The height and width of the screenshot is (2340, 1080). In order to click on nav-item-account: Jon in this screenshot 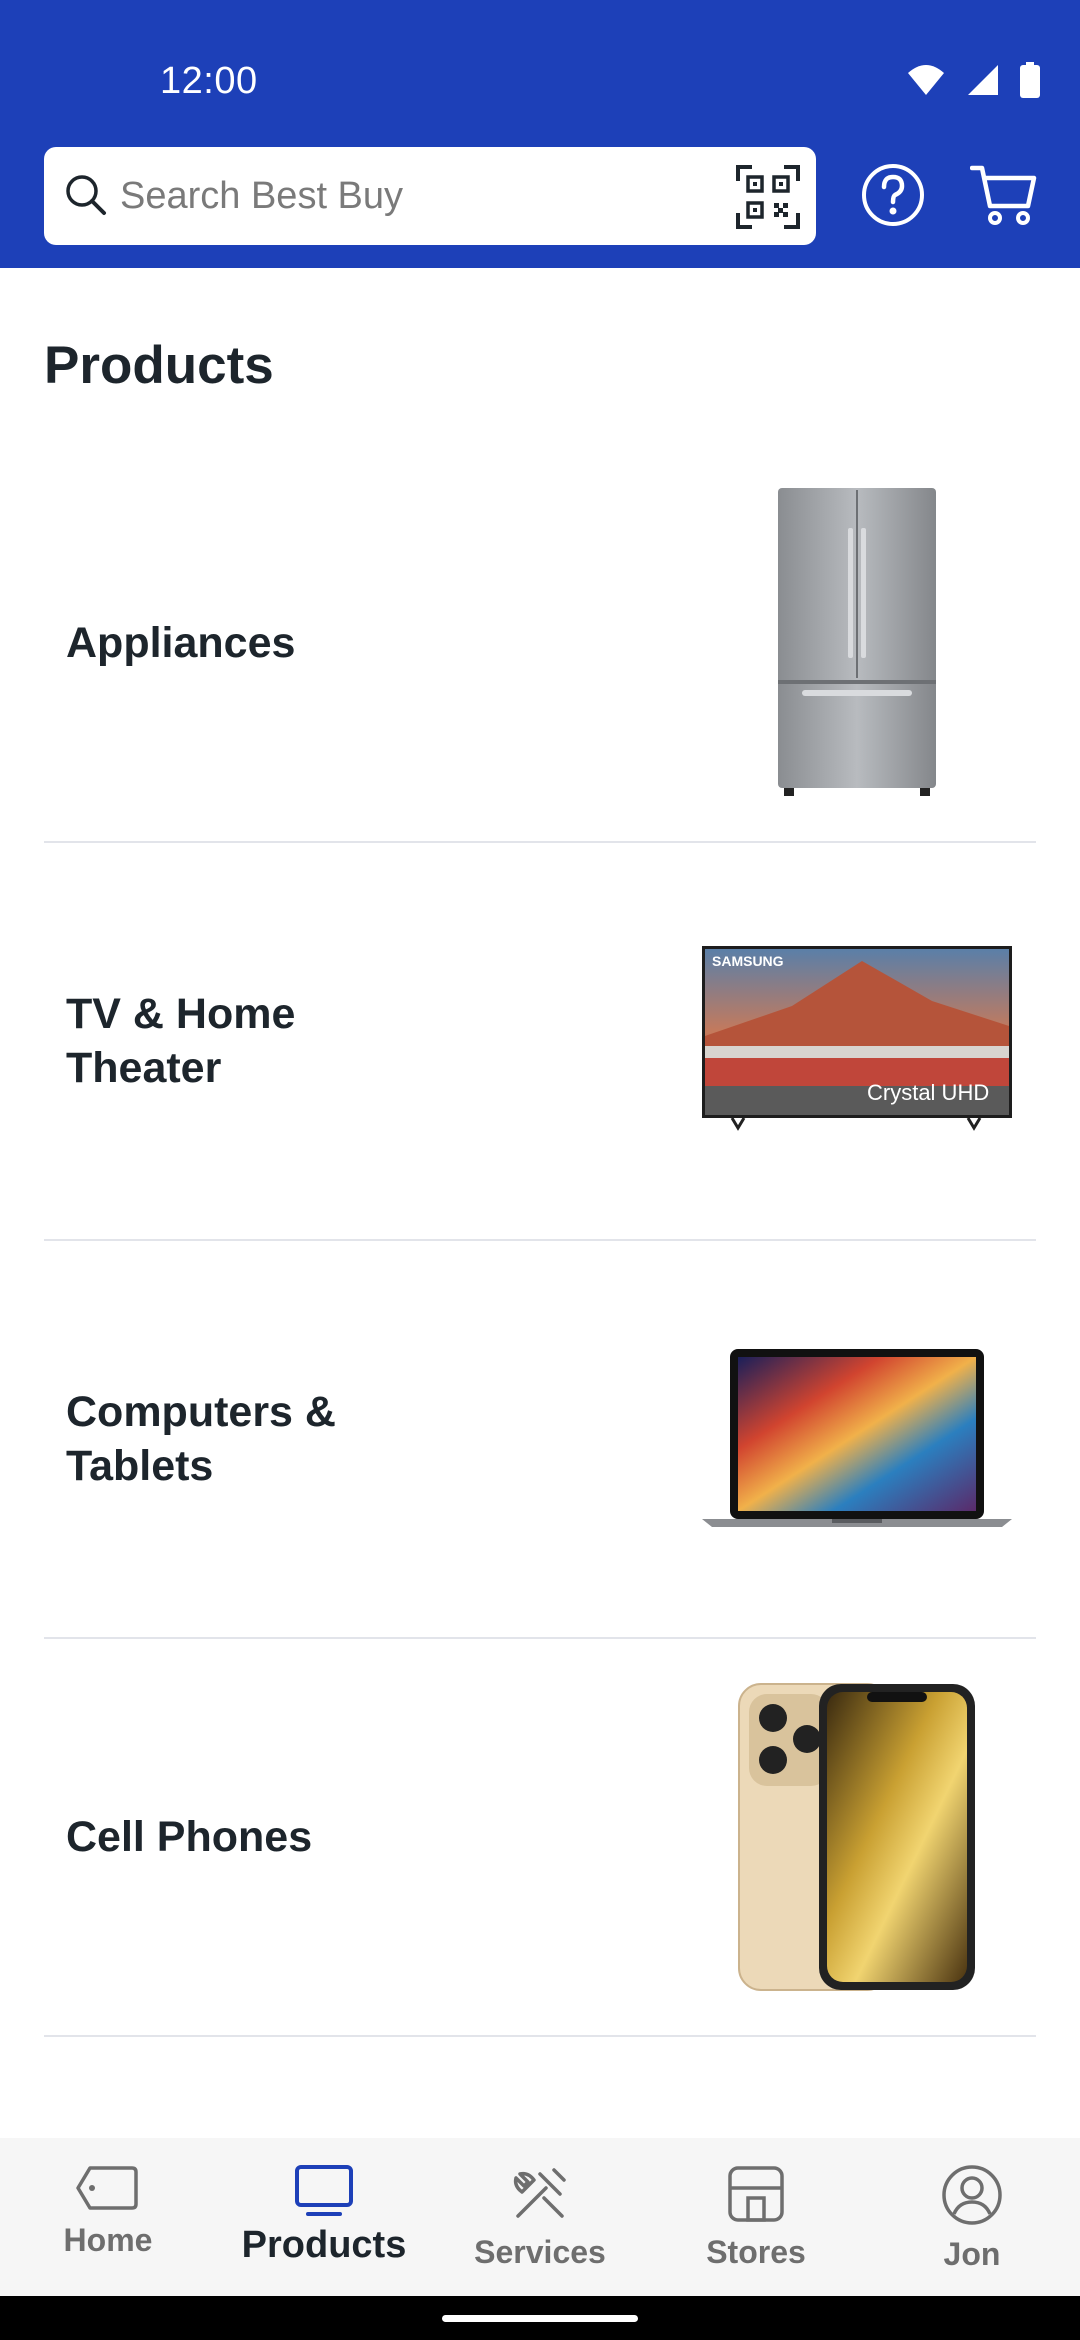, I will do `click(972, 2217)`.